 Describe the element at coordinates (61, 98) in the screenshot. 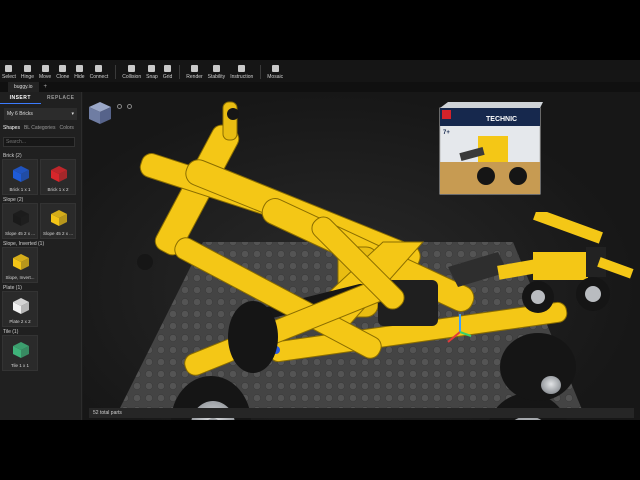

I see `tab-replace: REPLACE` at that location.